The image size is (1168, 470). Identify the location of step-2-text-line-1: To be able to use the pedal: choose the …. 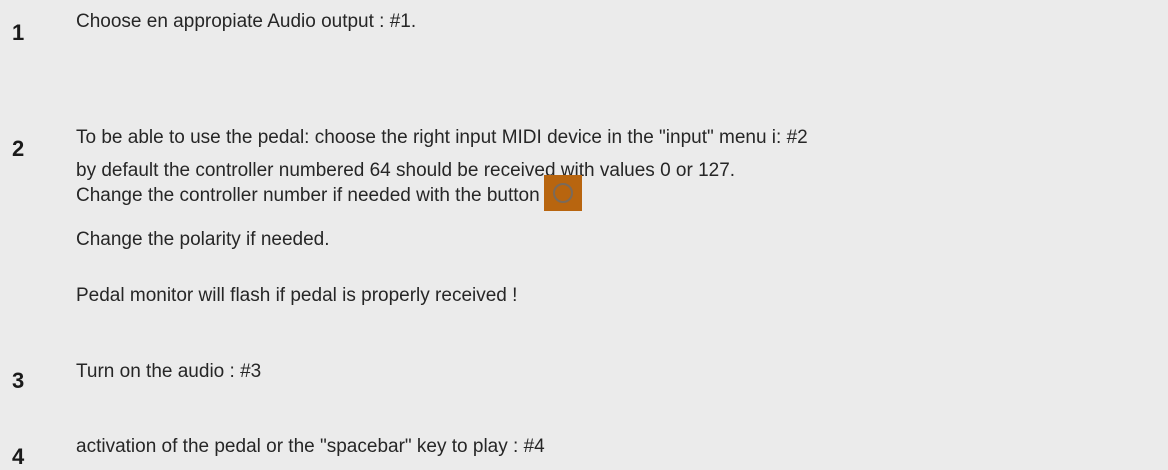
(442, 137).